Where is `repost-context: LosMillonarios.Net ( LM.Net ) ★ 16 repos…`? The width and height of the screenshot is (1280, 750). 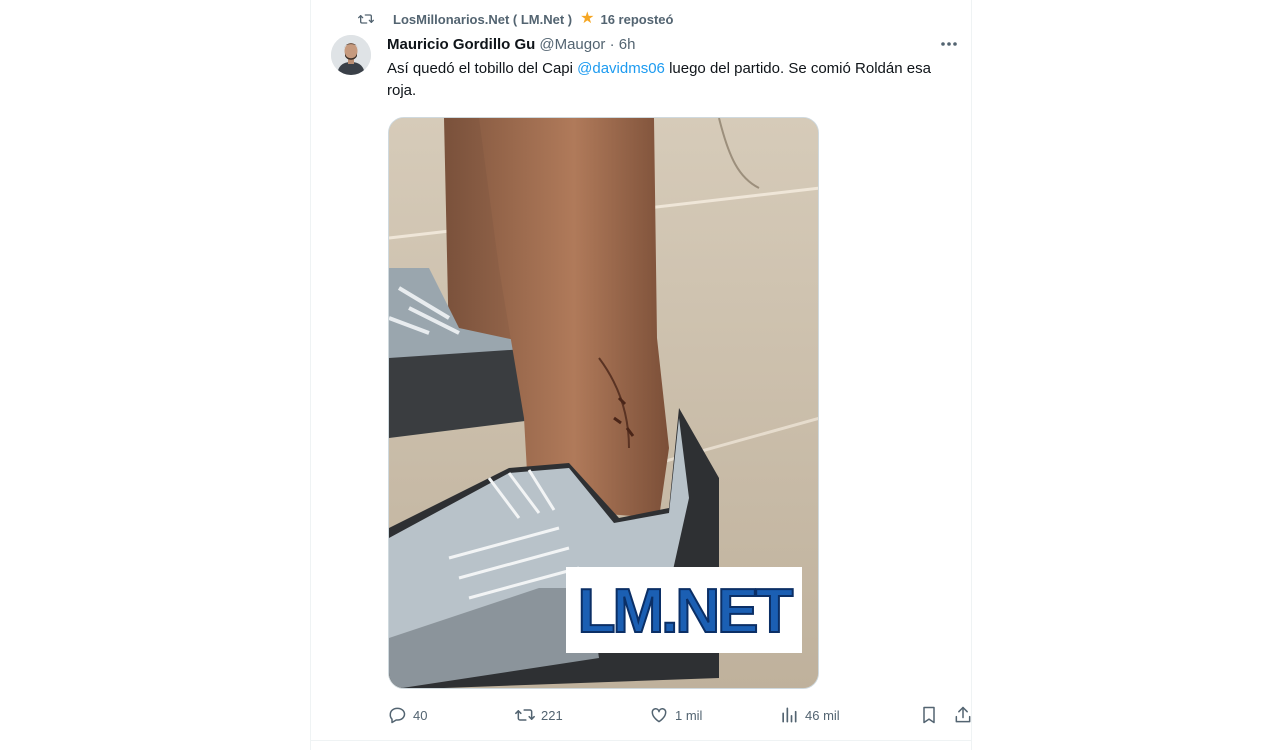 repost-context: LosMillonarios.Net ( LM.Net ) ★ 16 repos… is located at coordinates (514, 19).